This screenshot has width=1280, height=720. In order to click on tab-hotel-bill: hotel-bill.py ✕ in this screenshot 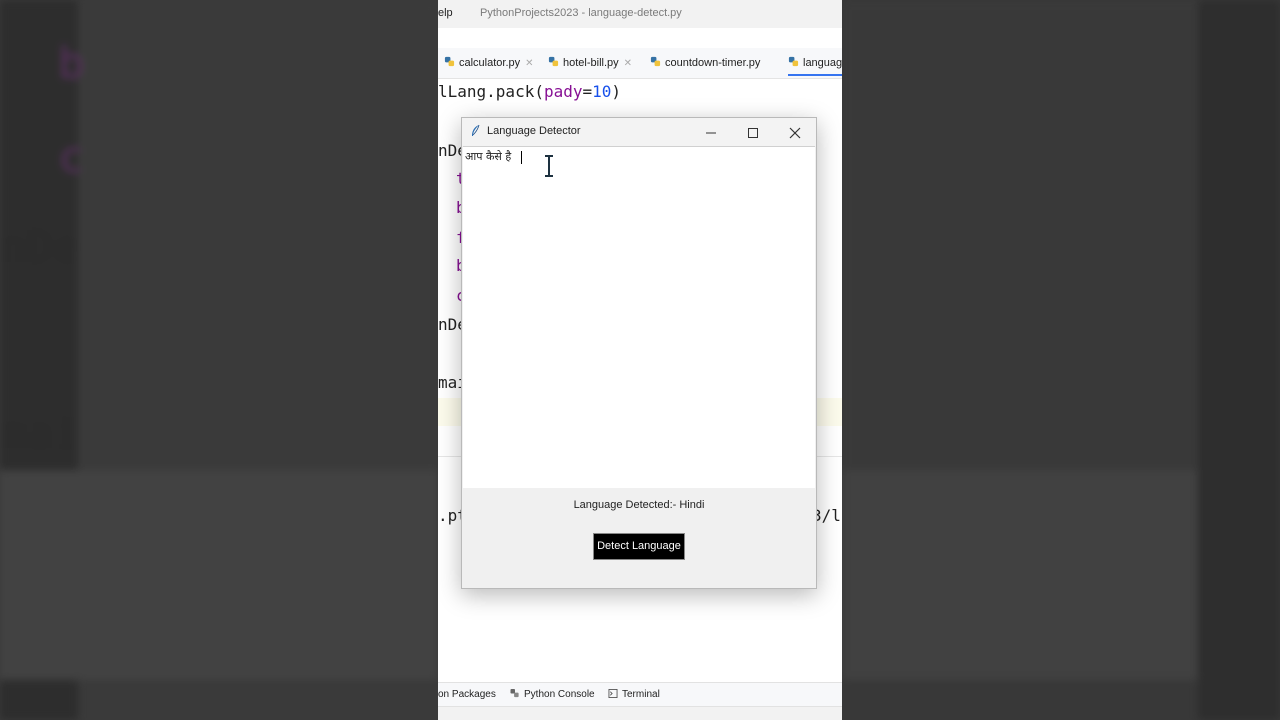, I will do `click(590, 62)`.